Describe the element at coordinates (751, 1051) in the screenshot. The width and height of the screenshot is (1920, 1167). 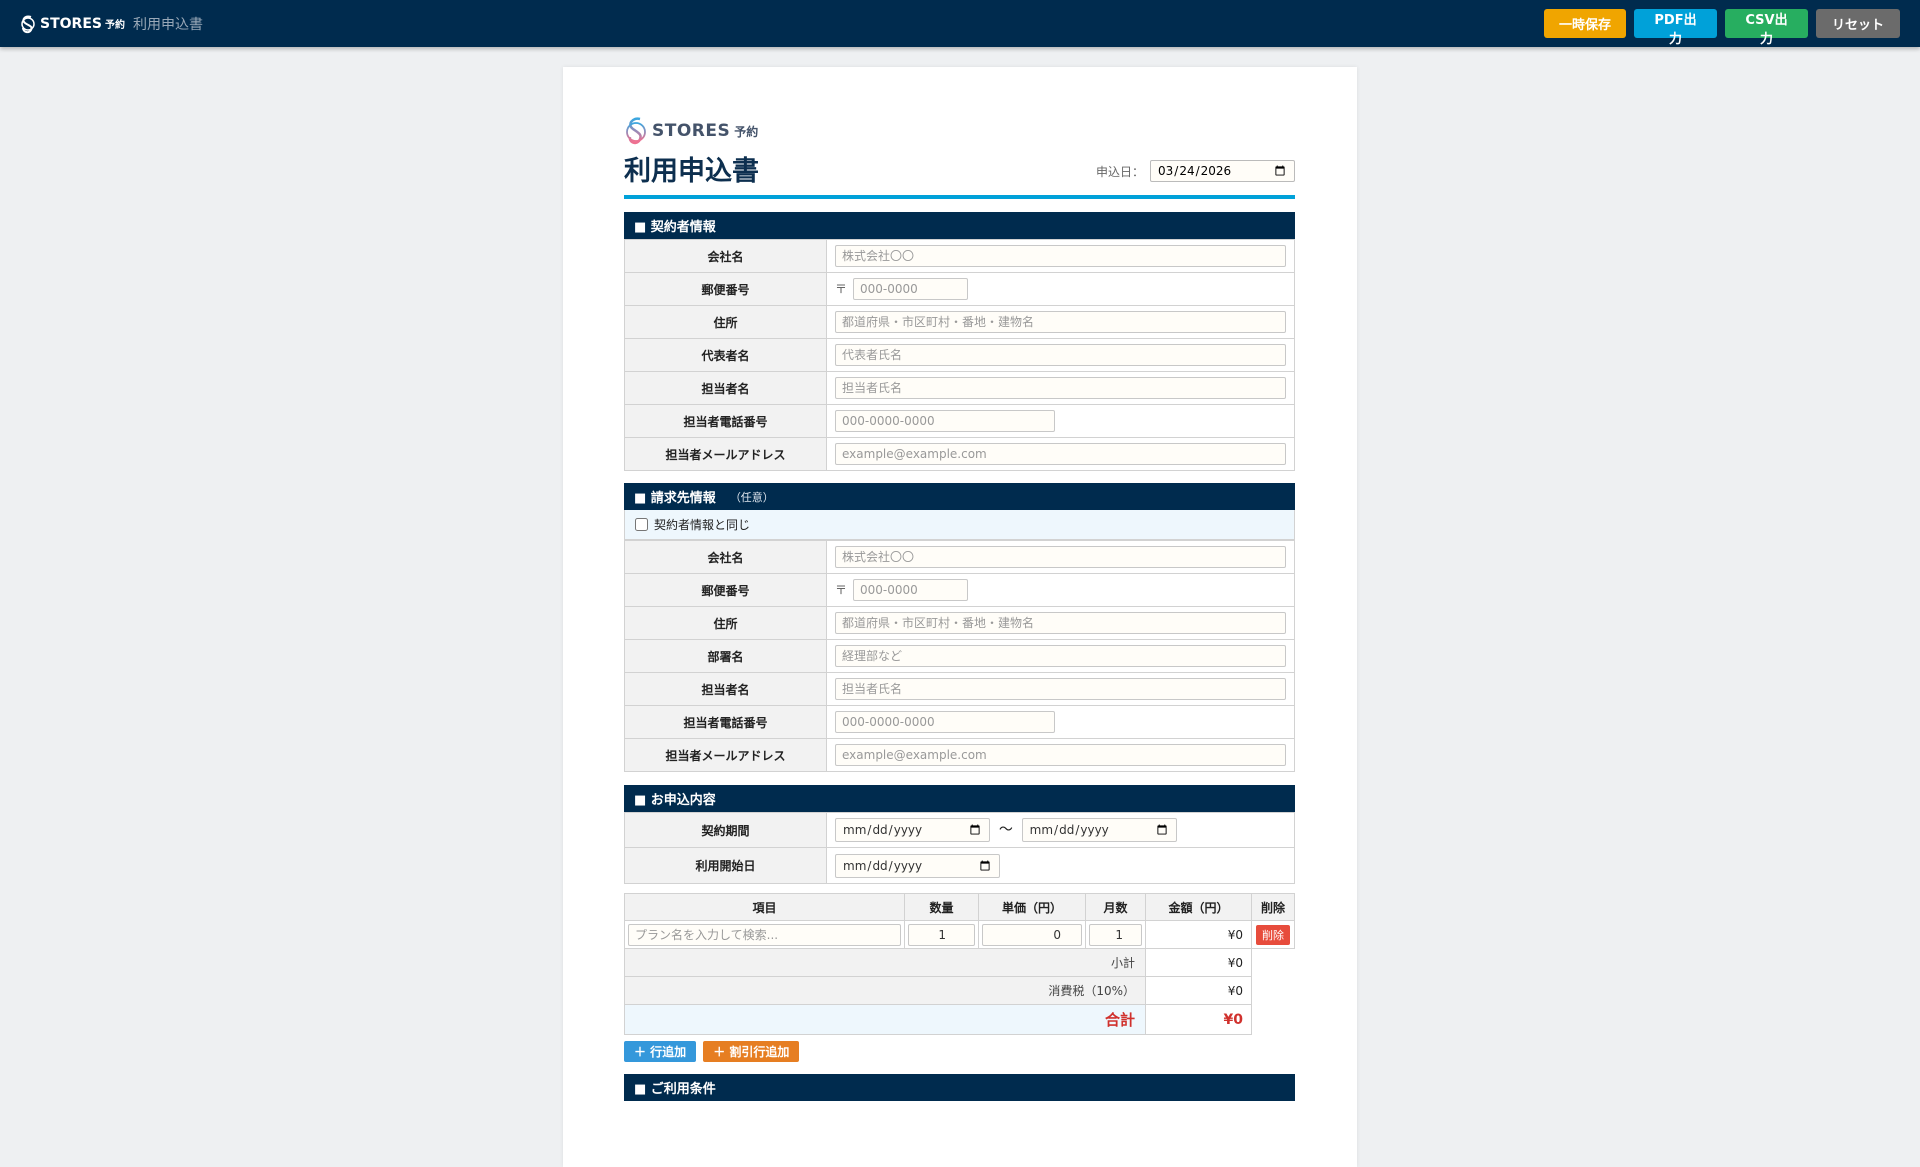
I see `add-discount-row-button: ＋ 割引行追加` at that location.